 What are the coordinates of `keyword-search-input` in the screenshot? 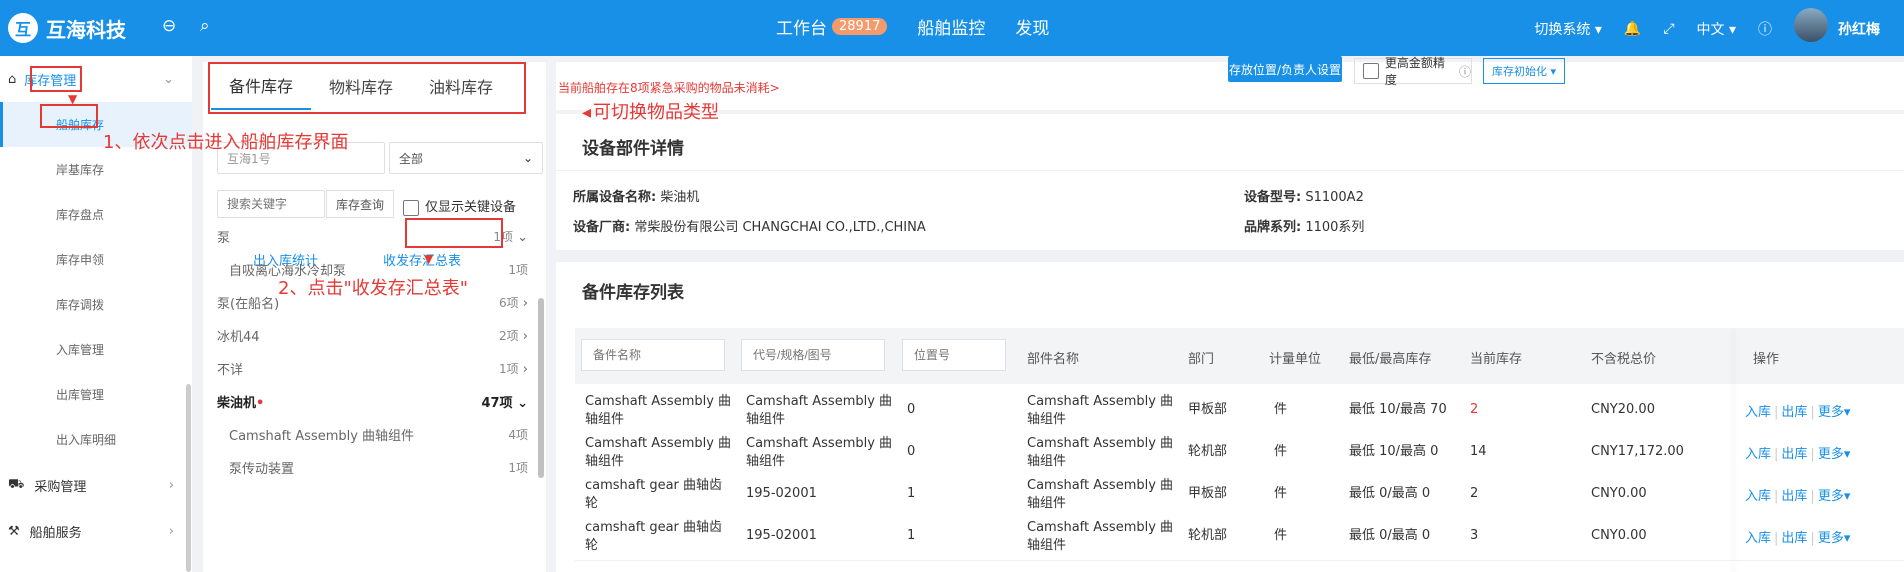 It's located at (271, 204).